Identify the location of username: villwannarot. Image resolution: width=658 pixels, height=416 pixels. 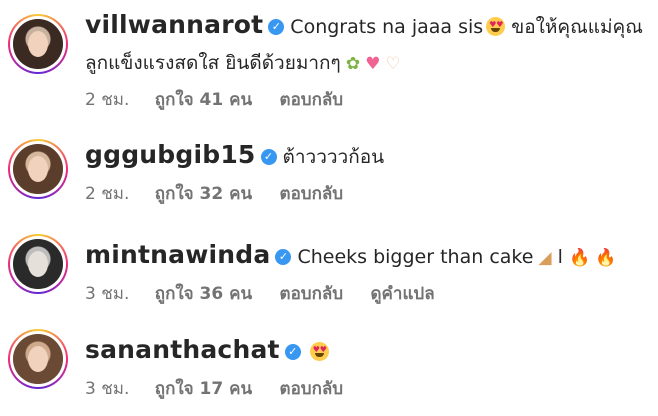
(174, 24).